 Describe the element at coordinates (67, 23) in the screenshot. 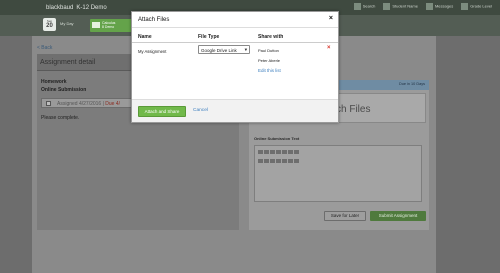

I see `nav-my-day: My Day` at that location.